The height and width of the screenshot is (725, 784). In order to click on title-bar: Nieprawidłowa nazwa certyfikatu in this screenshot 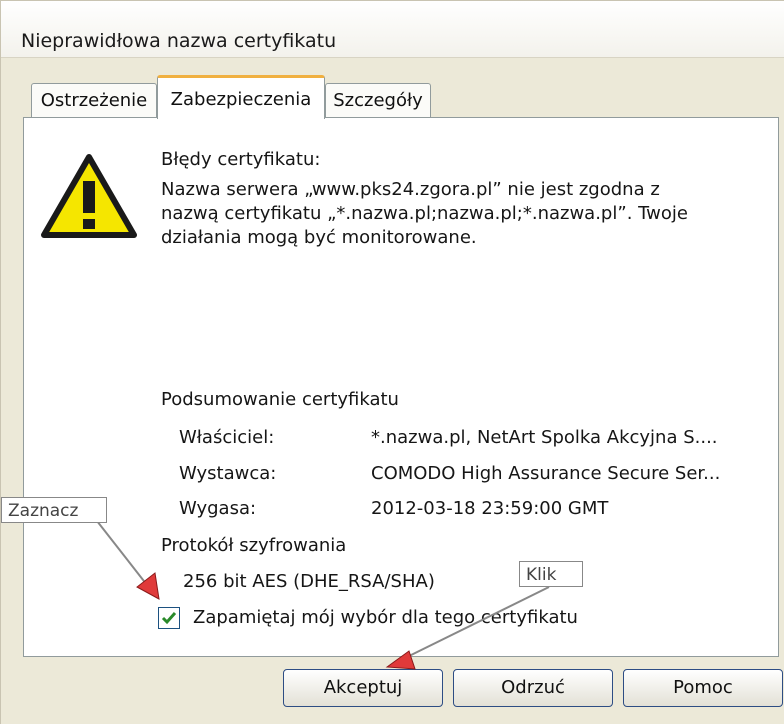, I will do `click(392, 29)`.